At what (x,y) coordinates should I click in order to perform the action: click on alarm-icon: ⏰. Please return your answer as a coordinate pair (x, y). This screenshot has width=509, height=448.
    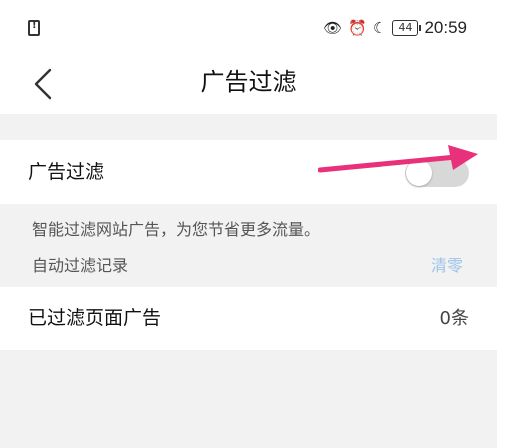
    Looking at the image, I should click on (357, 28).